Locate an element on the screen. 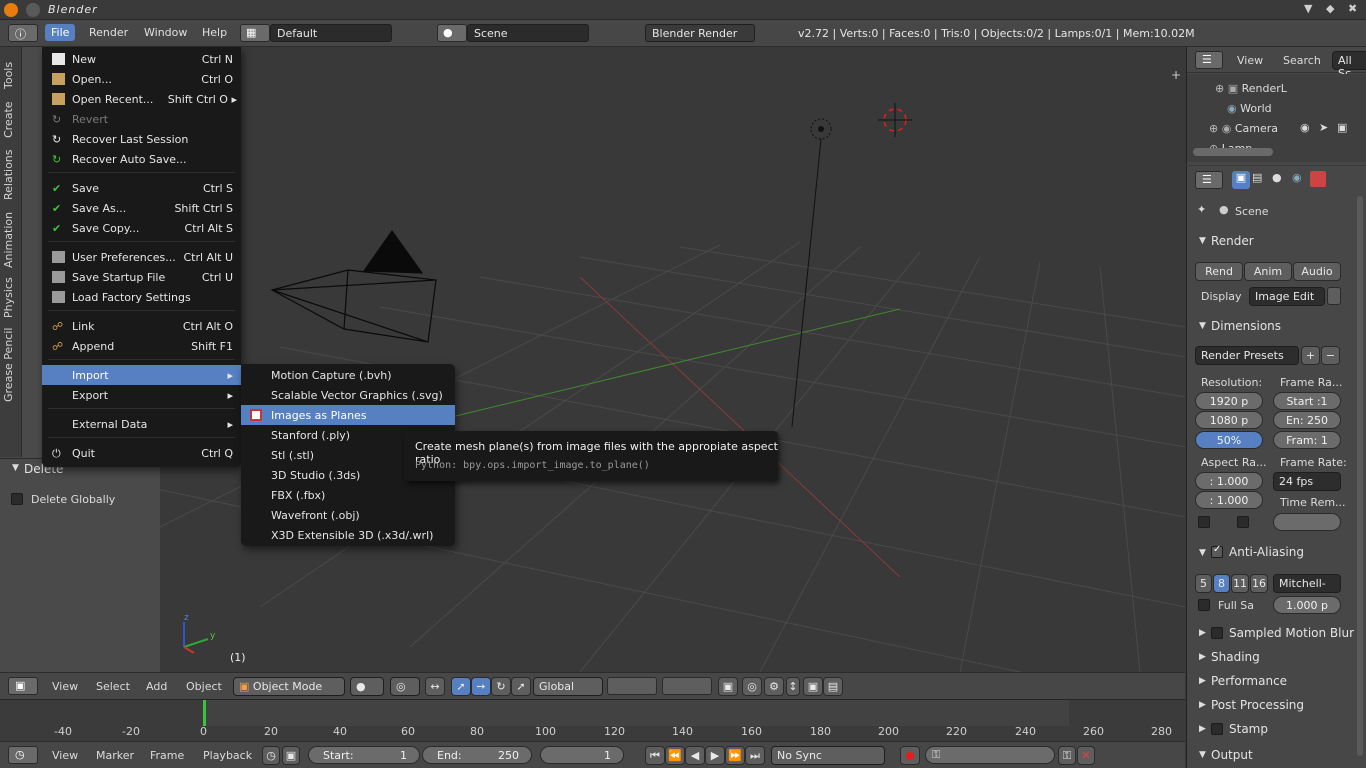 Image resolution: width=1366 pixels, height=768 pixels. menu-item-quit: ⏻ Quit Ctrl Q is located at coordinates (141, 453).